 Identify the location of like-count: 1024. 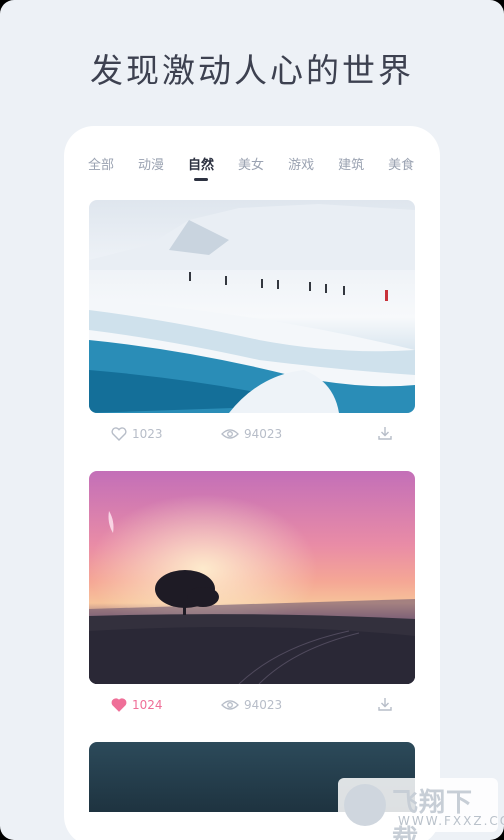
(147, 705).